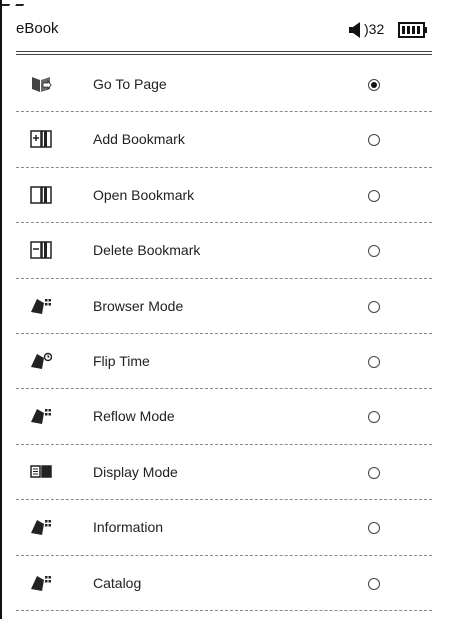  Describe the element at coordinates (41, 139) in the screenshot. I see `add-bookmark-icon` at that location.